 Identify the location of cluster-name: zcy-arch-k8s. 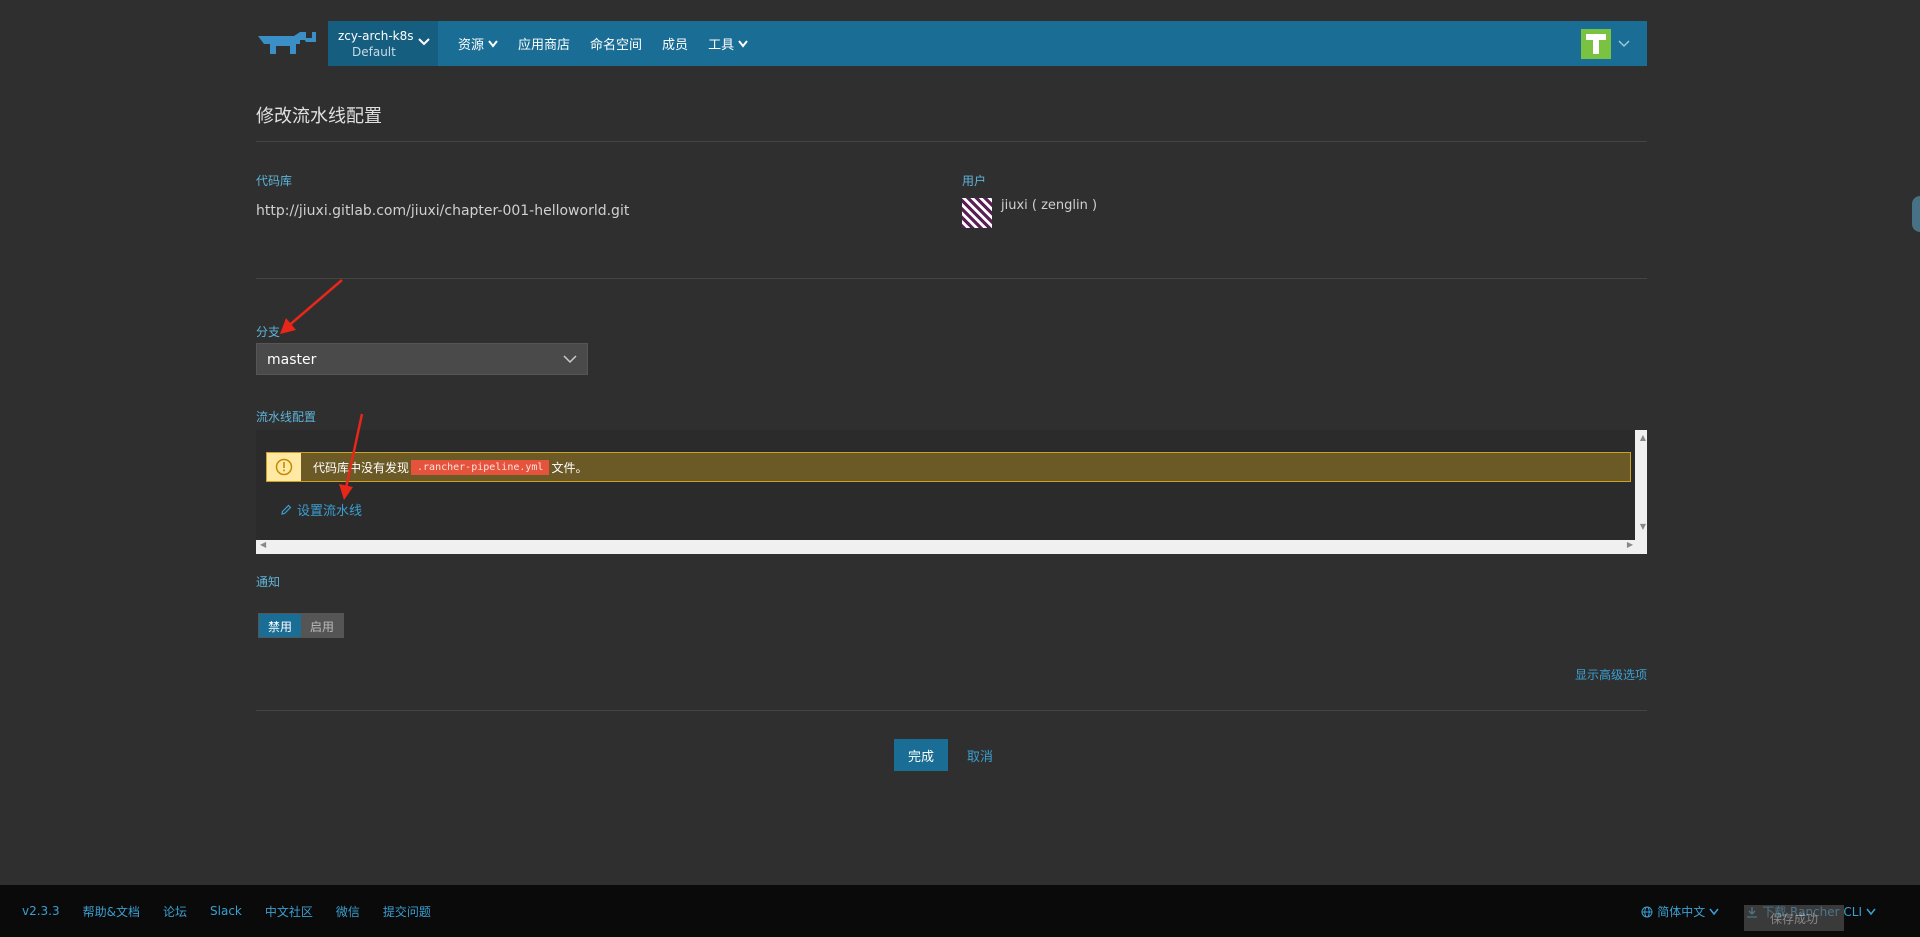
(376, 35).